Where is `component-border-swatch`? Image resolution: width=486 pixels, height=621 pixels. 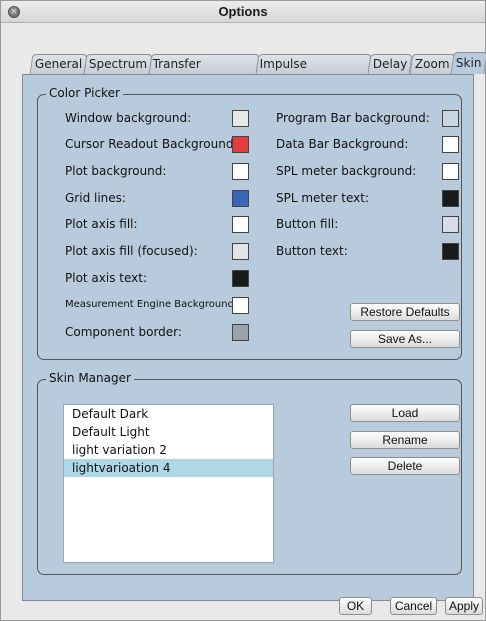
component-border-swatch is located at coordinates (240, 332).